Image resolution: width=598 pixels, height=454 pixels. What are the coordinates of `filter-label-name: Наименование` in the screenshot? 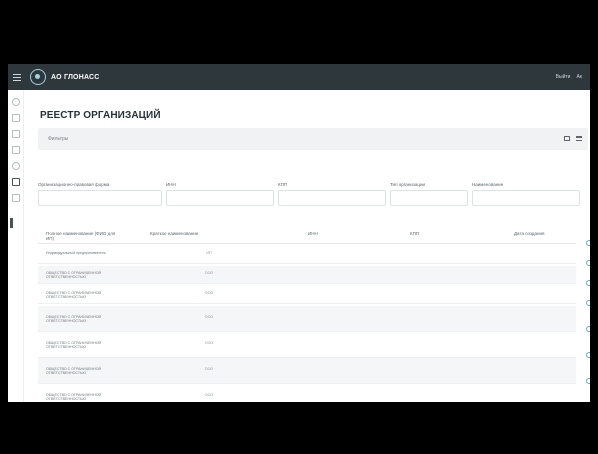 It's located at (488, 184).